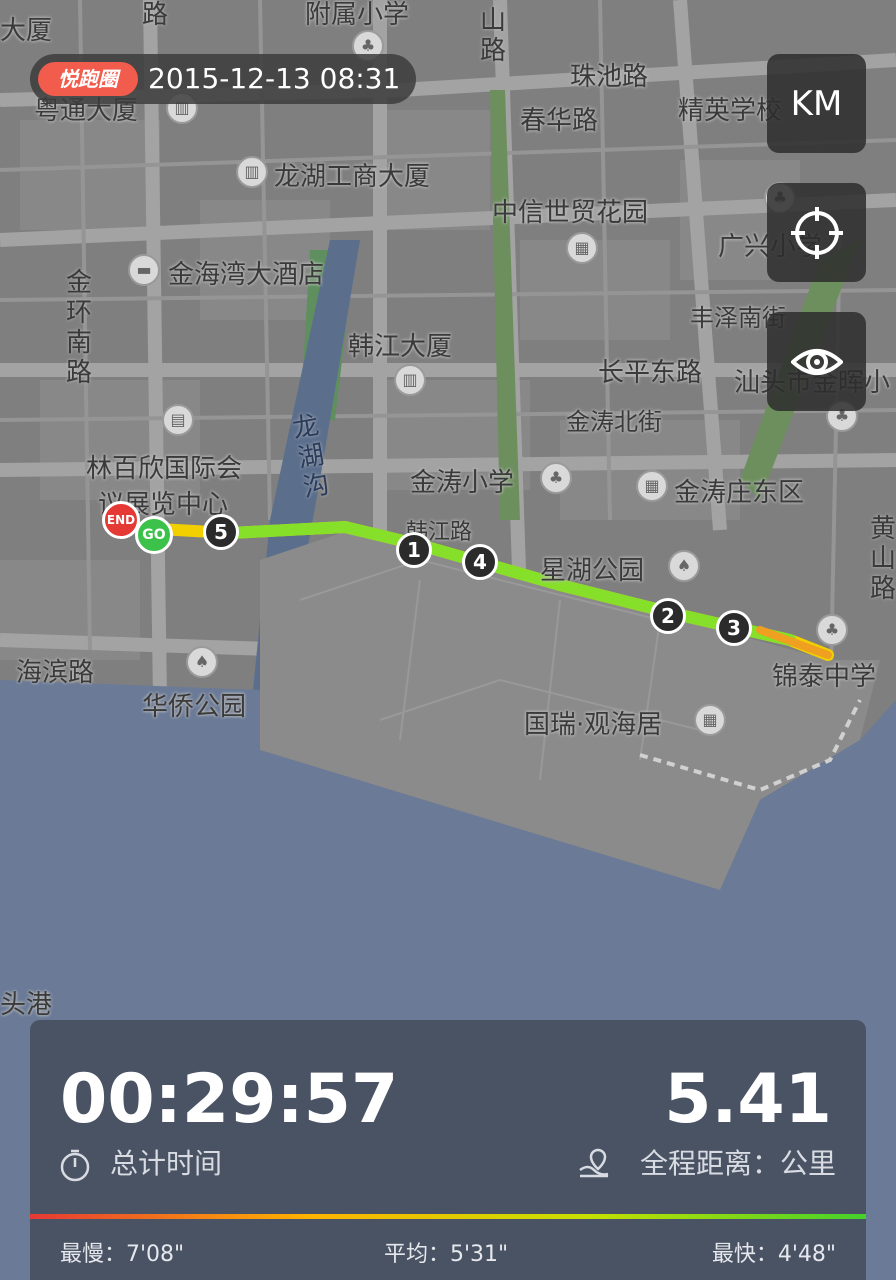 This screenshot has width=896, height=1280. I want to click on distance-value: 5.41, so click(748, 1099).